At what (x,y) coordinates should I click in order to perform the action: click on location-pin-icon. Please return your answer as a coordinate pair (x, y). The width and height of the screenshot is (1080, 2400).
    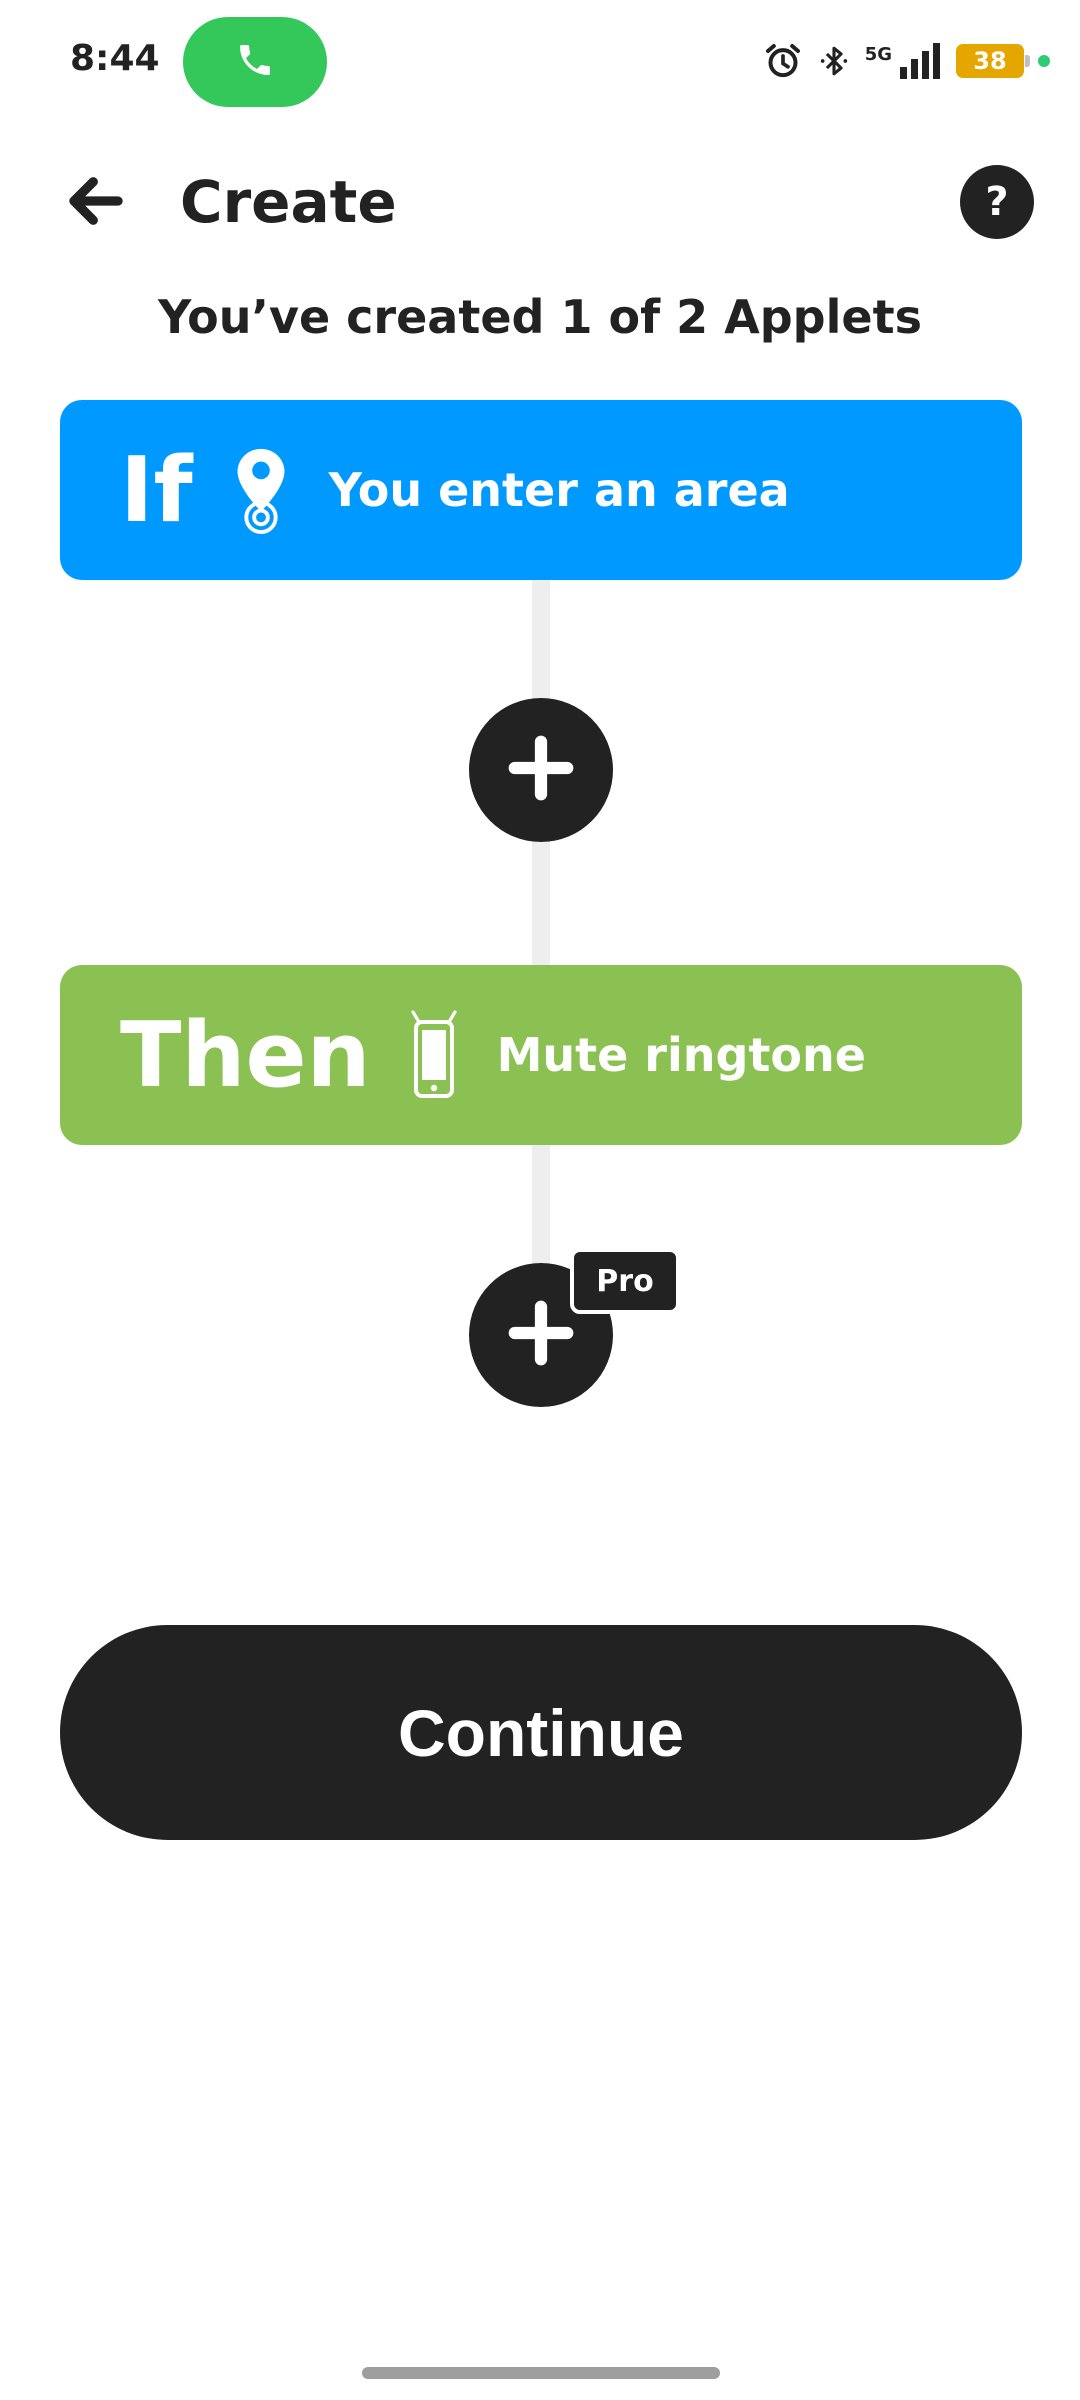
    Looking at the image, I should click on (261, 490).